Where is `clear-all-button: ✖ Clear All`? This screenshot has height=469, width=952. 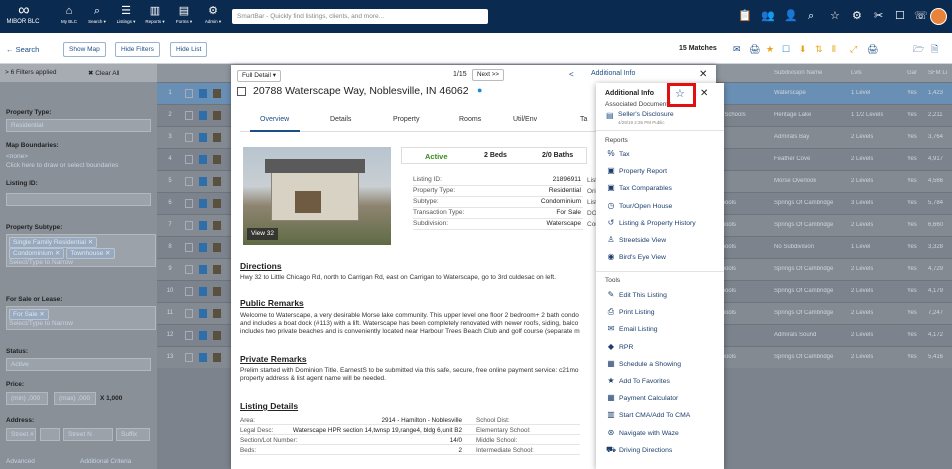
clear-all-button: ✖ Clear All is located at coordinates (103, 73).